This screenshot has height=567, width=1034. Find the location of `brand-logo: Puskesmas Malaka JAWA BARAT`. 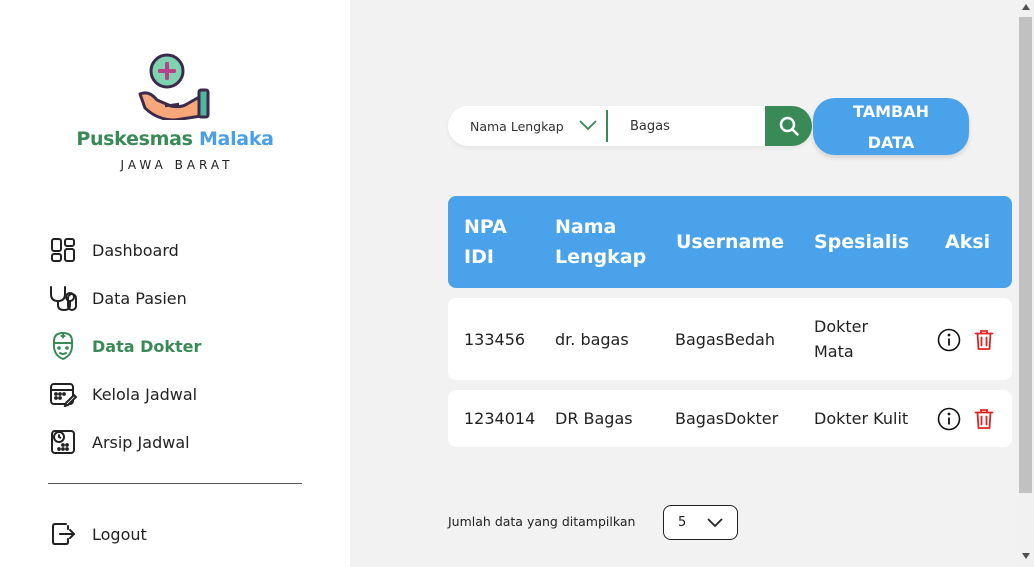

brand-logo: Puskesmas Malaka JAWA BARAT is located at coordinates (175, 111).